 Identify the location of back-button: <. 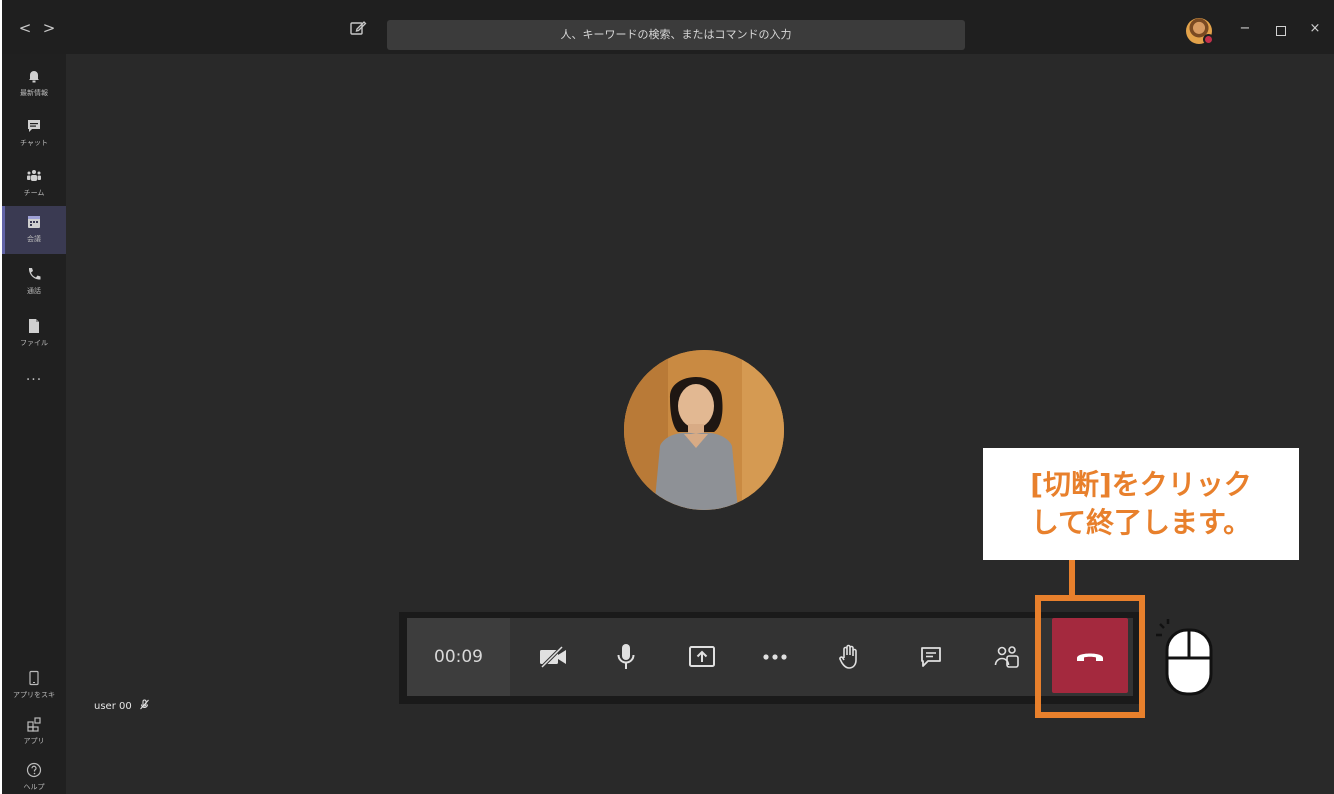
(25, 28).